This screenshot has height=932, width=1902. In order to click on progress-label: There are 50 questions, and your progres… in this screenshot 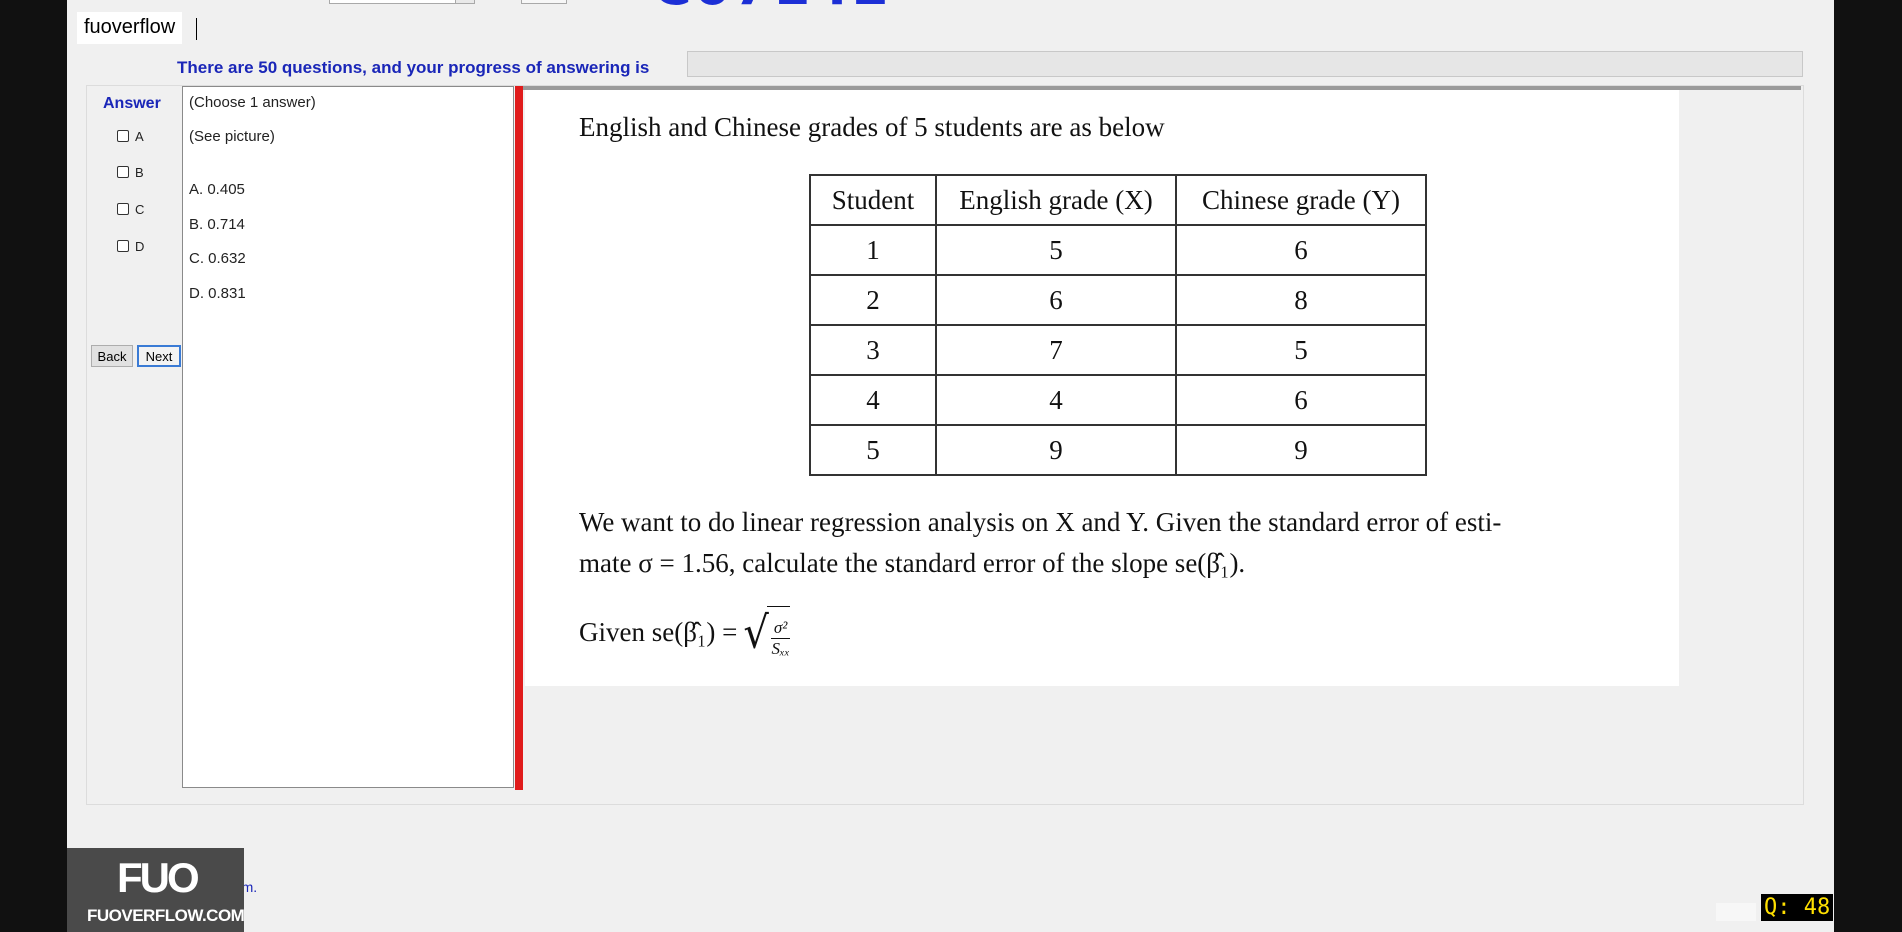, I will do `click(413, 67)`.